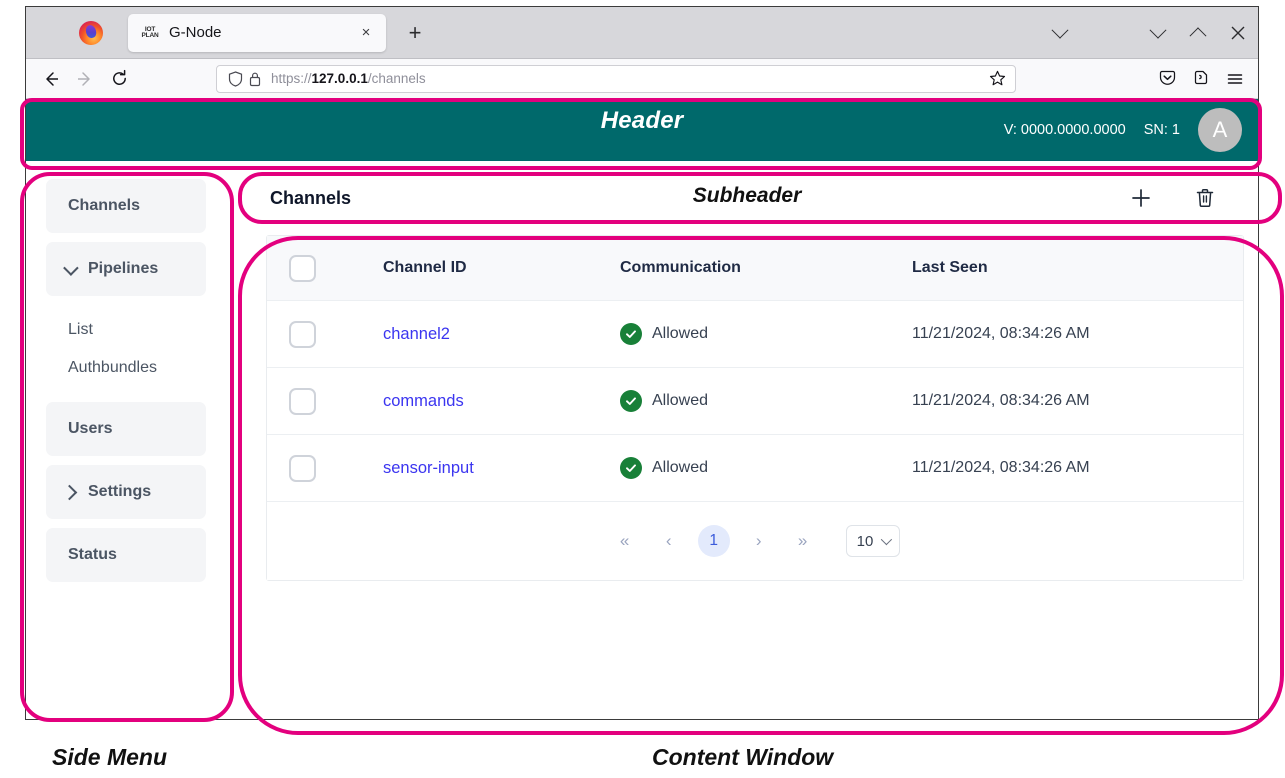 This screenshot has height=778, width=1285. Describe the element at coordinates (110, 757) in the screenshot. I see `annotation-label-side-menu: Side Menu` at that location.